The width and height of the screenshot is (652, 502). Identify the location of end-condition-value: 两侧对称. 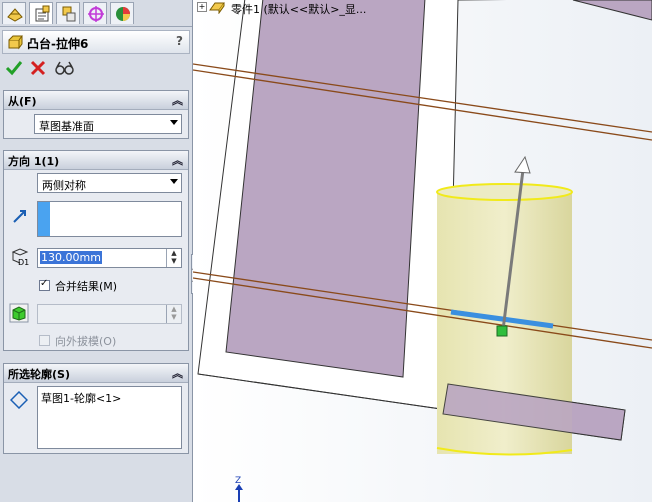
(64, 185).